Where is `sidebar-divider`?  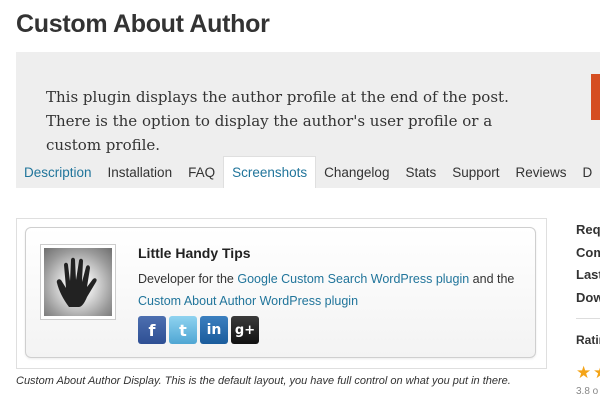
sidebar-divider is located at coordinates (588, 318).